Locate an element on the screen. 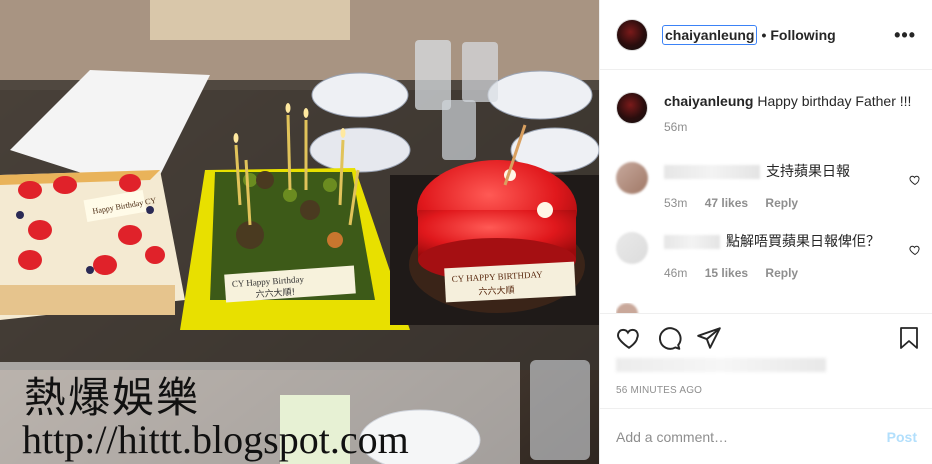 Image resolution: width=932 pixels, height=464 pixels. post-header: chaiyanleung • Following ••• is located at coordinates (766, 35).